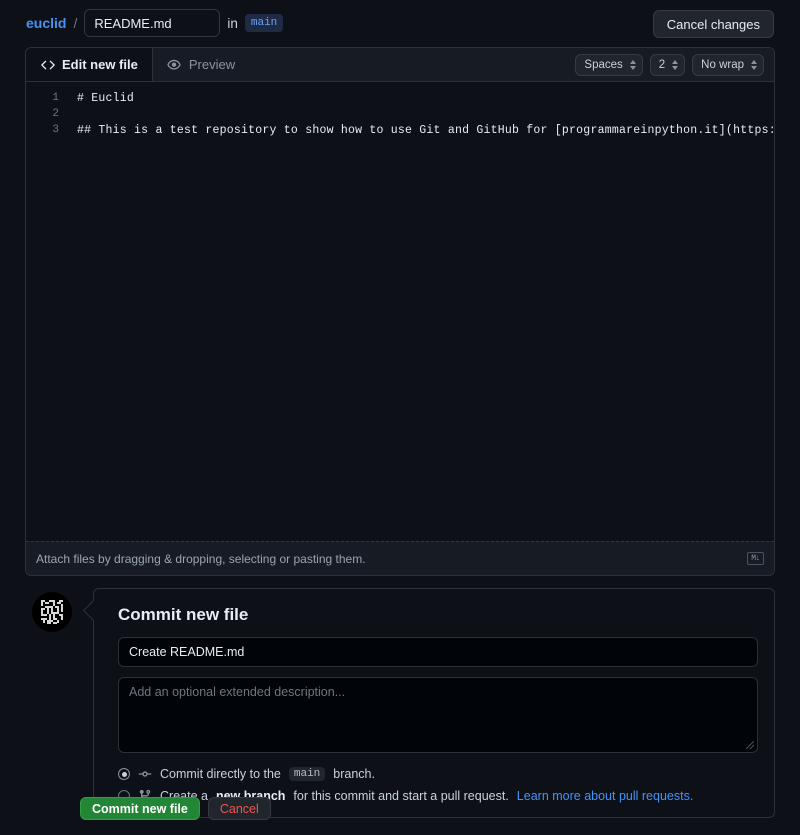  I want to click on line-number: 1, so click(55, 98).